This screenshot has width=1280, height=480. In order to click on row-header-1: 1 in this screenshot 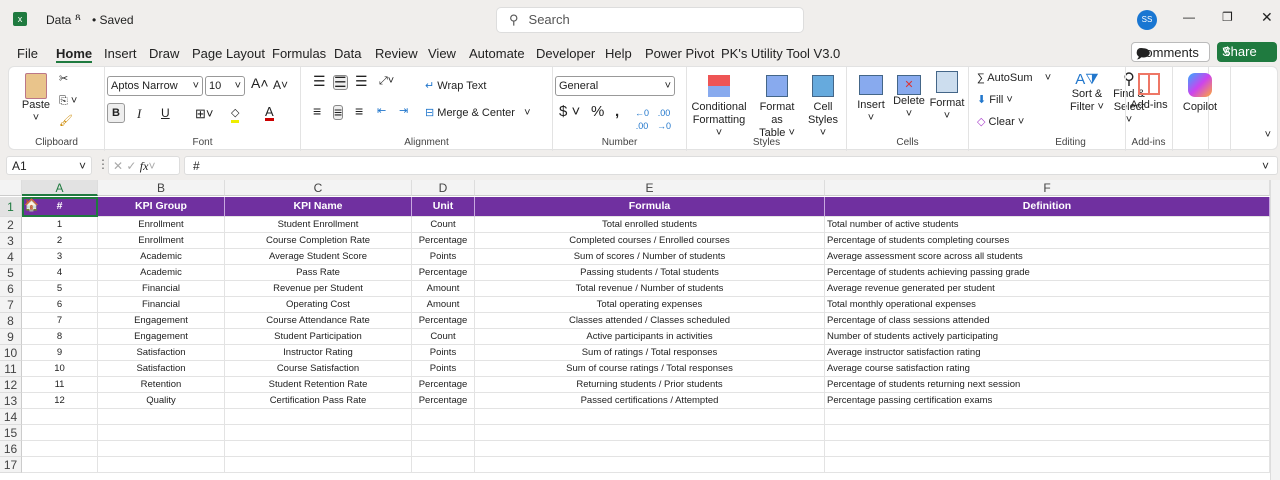, I will do `click(11, 207)`.